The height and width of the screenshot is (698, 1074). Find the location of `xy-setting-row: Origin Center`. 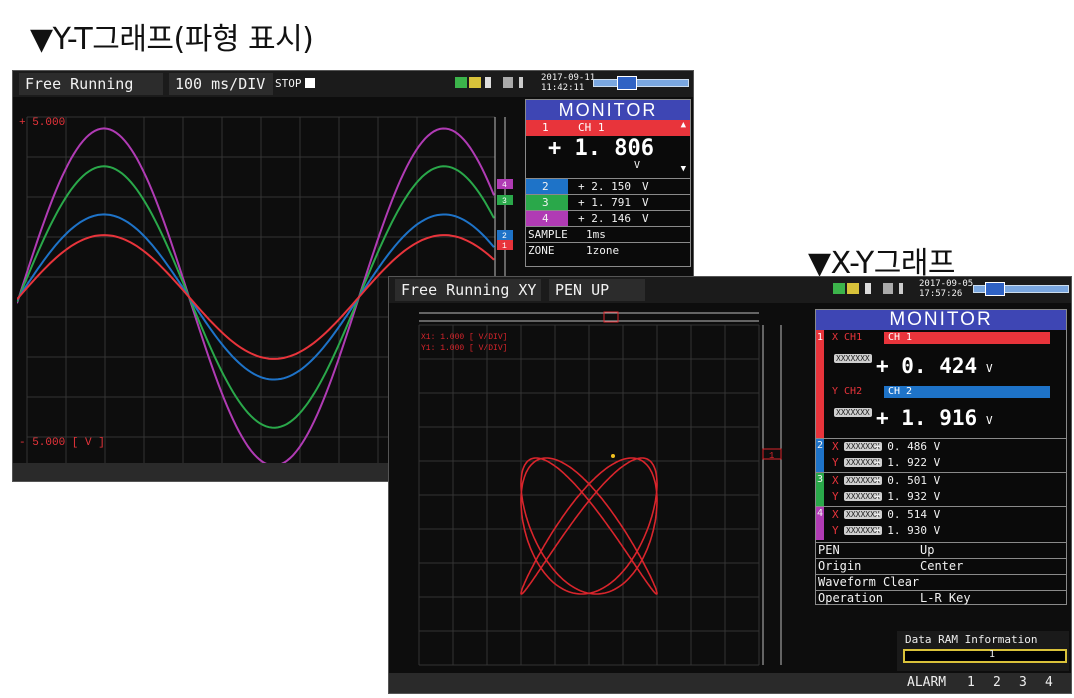

xy-setting-row: Origin Center is located at coordinates (941, 566).